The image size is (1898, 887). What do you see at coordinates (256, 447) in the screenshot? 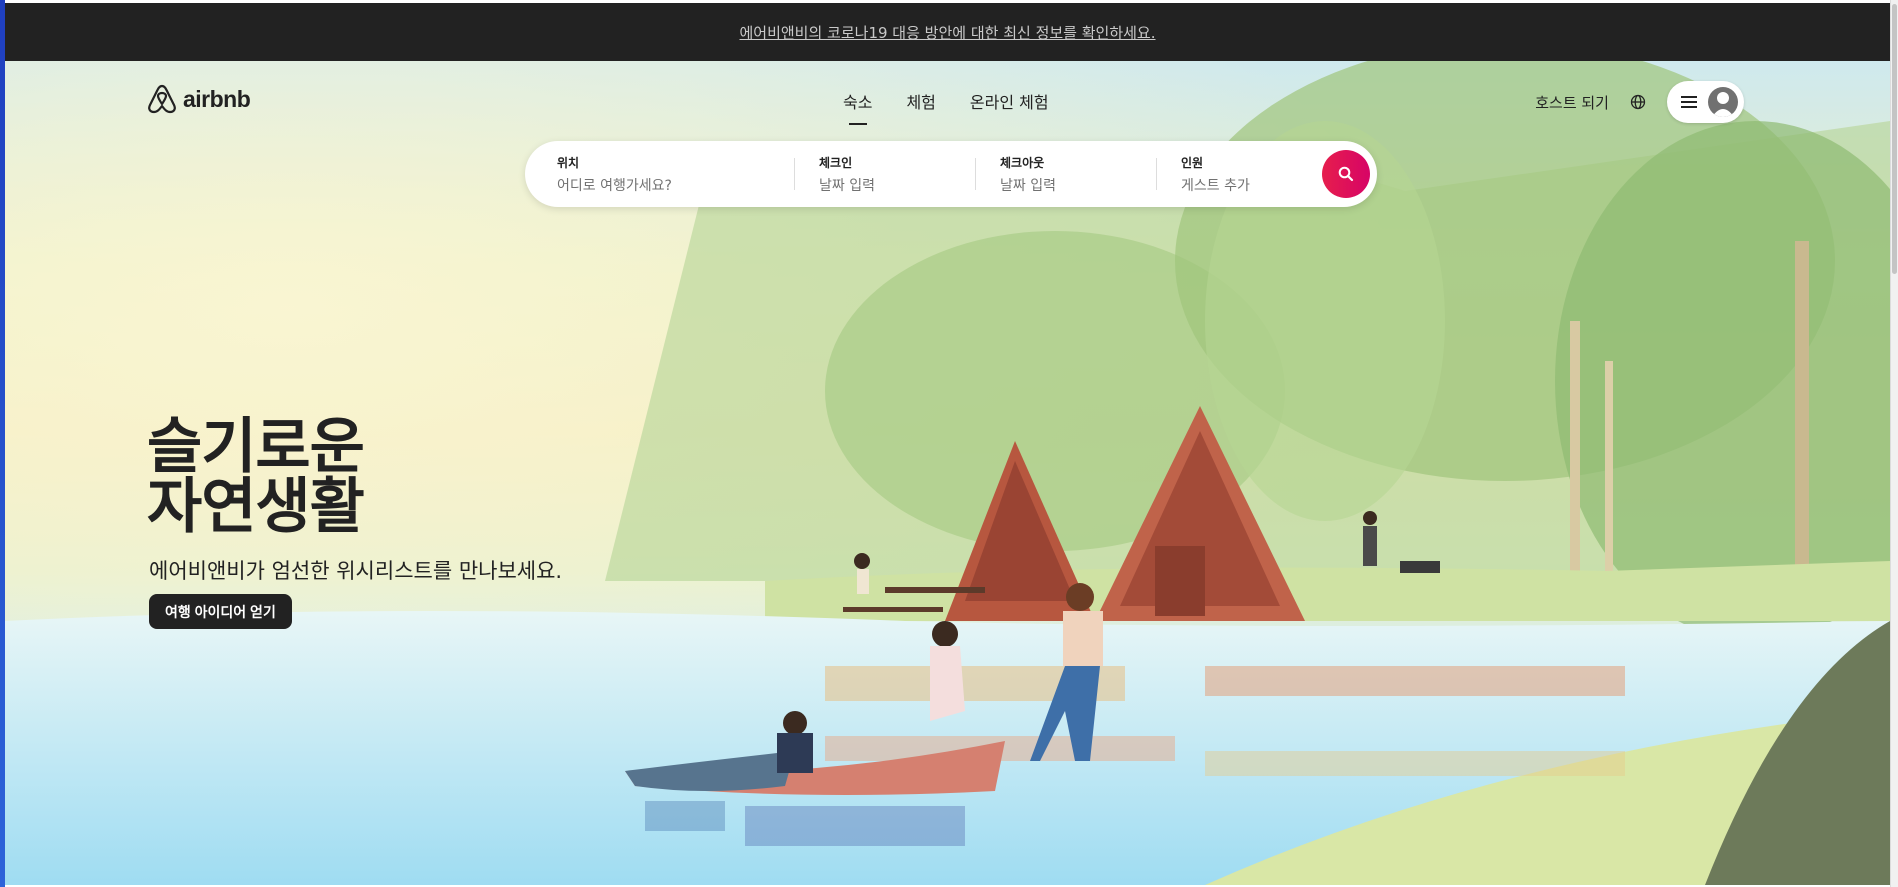
I see `hero-headline-line1: 슬기로운` at bounding box center [256, 447].